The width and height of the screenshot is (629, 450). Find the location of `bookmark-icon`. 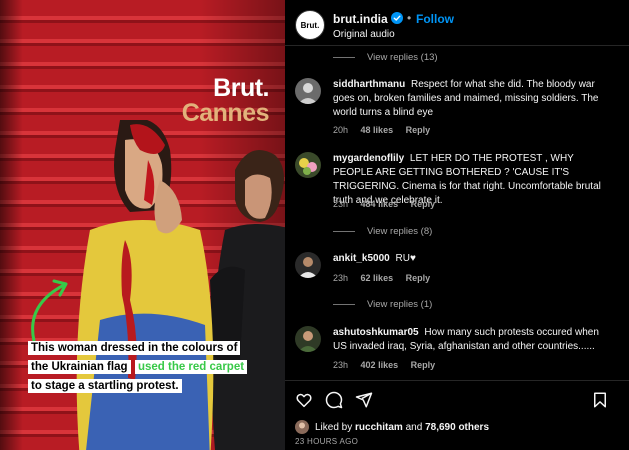

bookmark-icon is located at coordinates (600, 400).